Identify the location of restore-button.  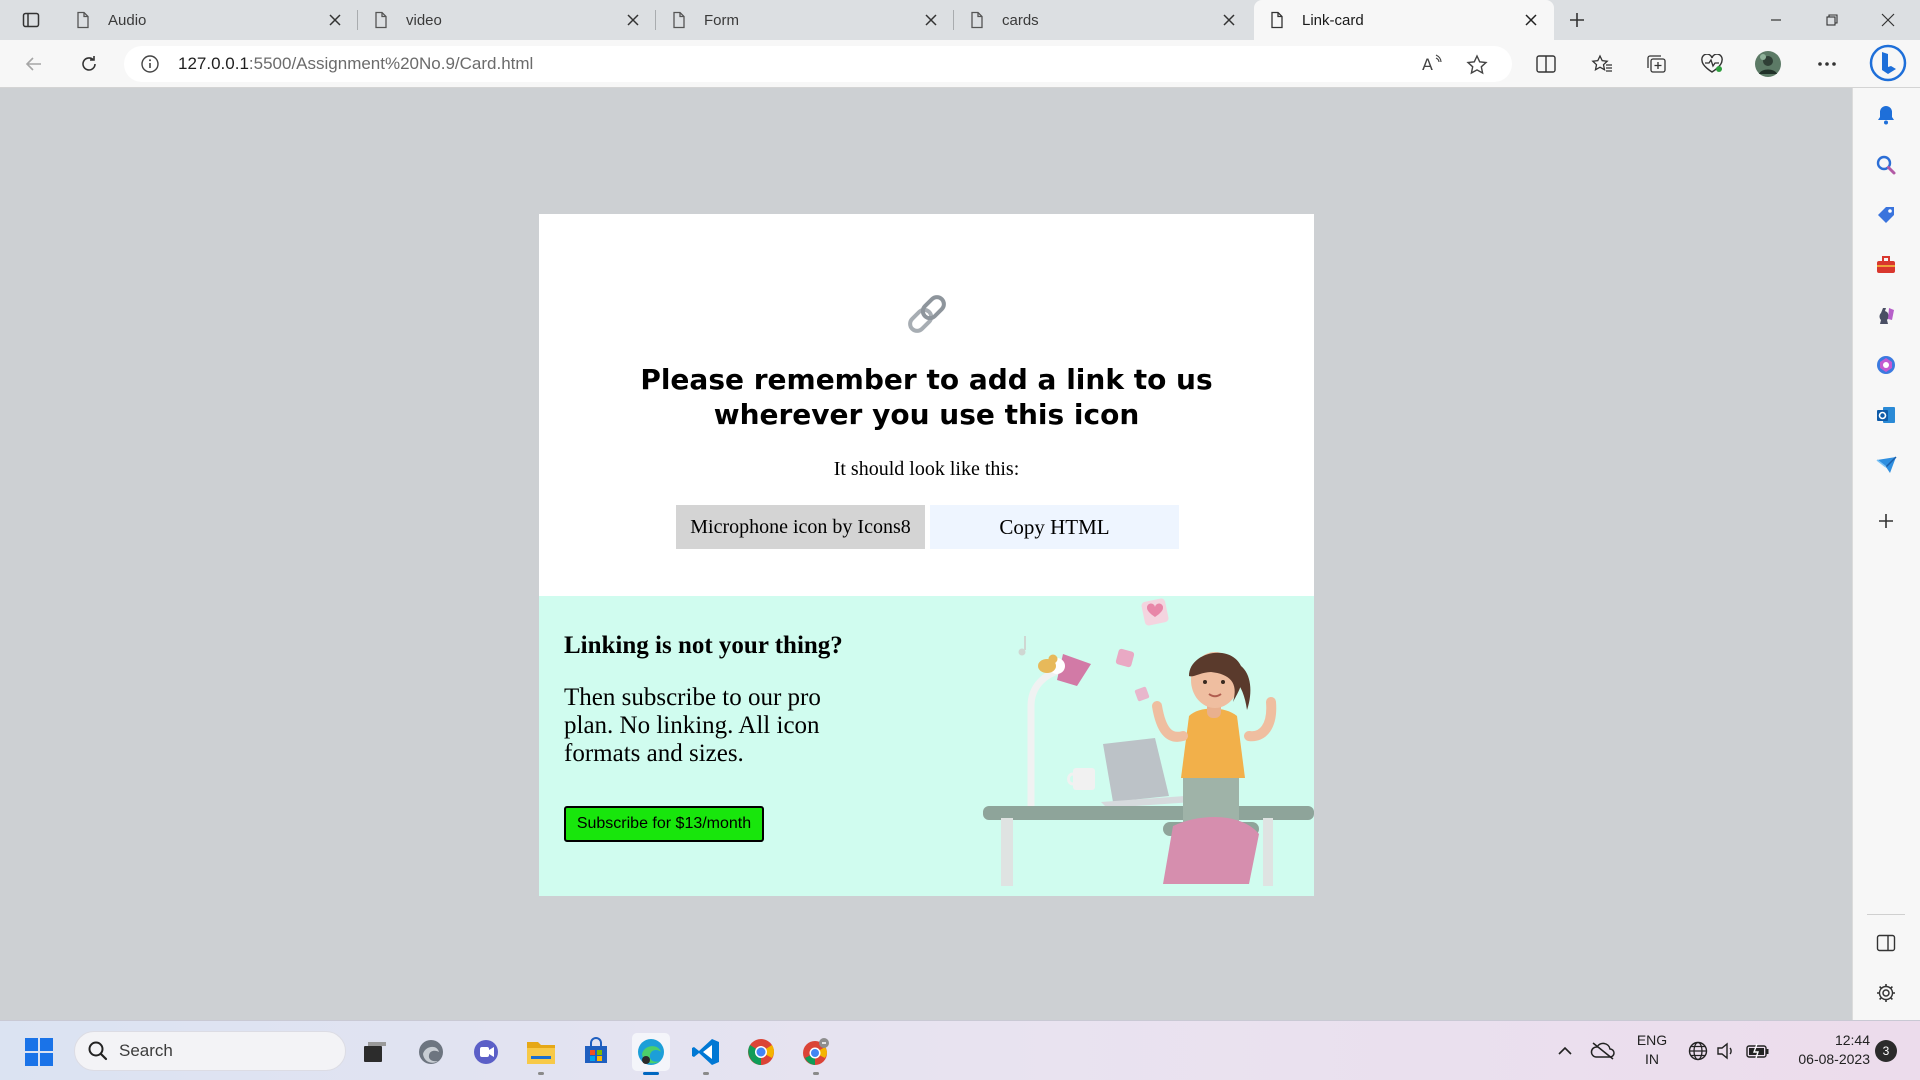
(1832, 20).